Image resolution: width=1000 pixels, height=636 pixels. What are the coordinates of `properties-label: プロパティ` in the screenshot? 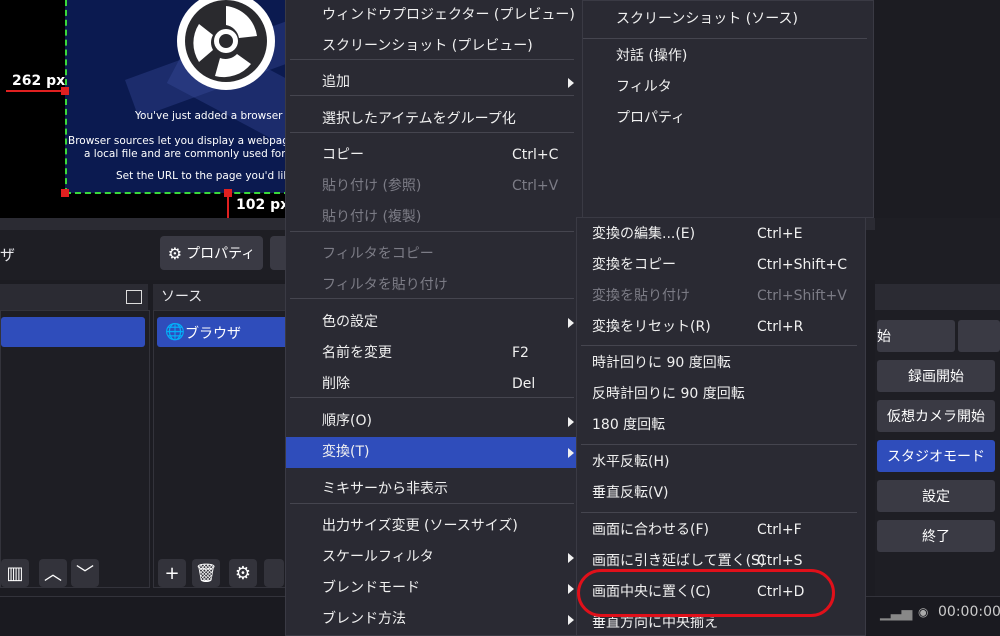 It's located at (221, 254).